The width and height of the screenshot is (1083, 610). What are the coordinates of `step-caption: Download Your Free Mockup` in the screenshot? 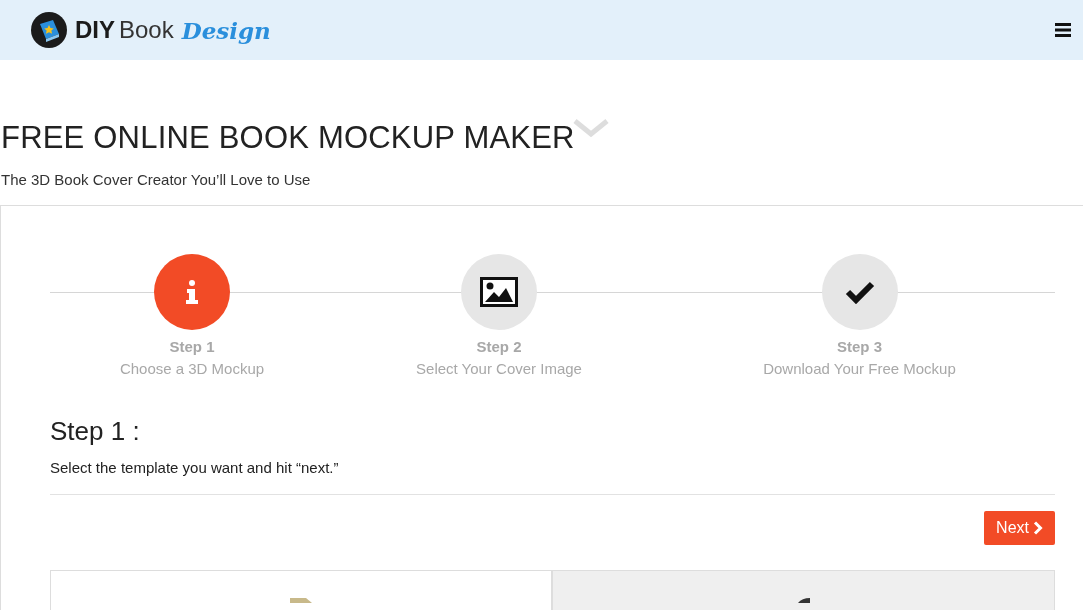 It's located at (859, 368).